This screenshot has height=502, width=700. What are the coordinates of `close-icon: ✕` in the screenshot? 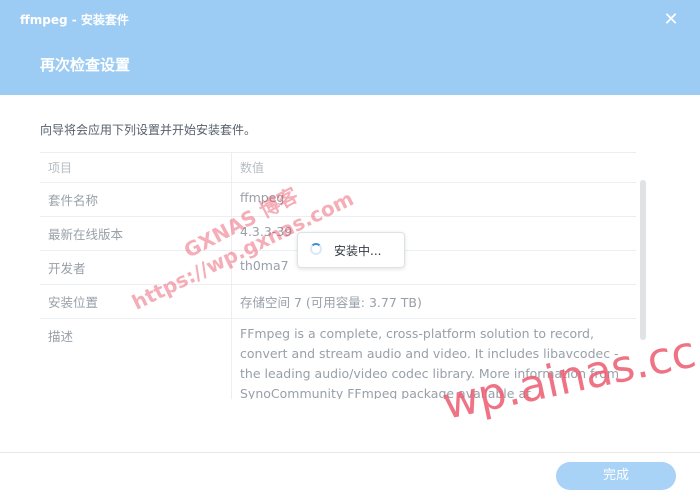 It's located at (671, 20).